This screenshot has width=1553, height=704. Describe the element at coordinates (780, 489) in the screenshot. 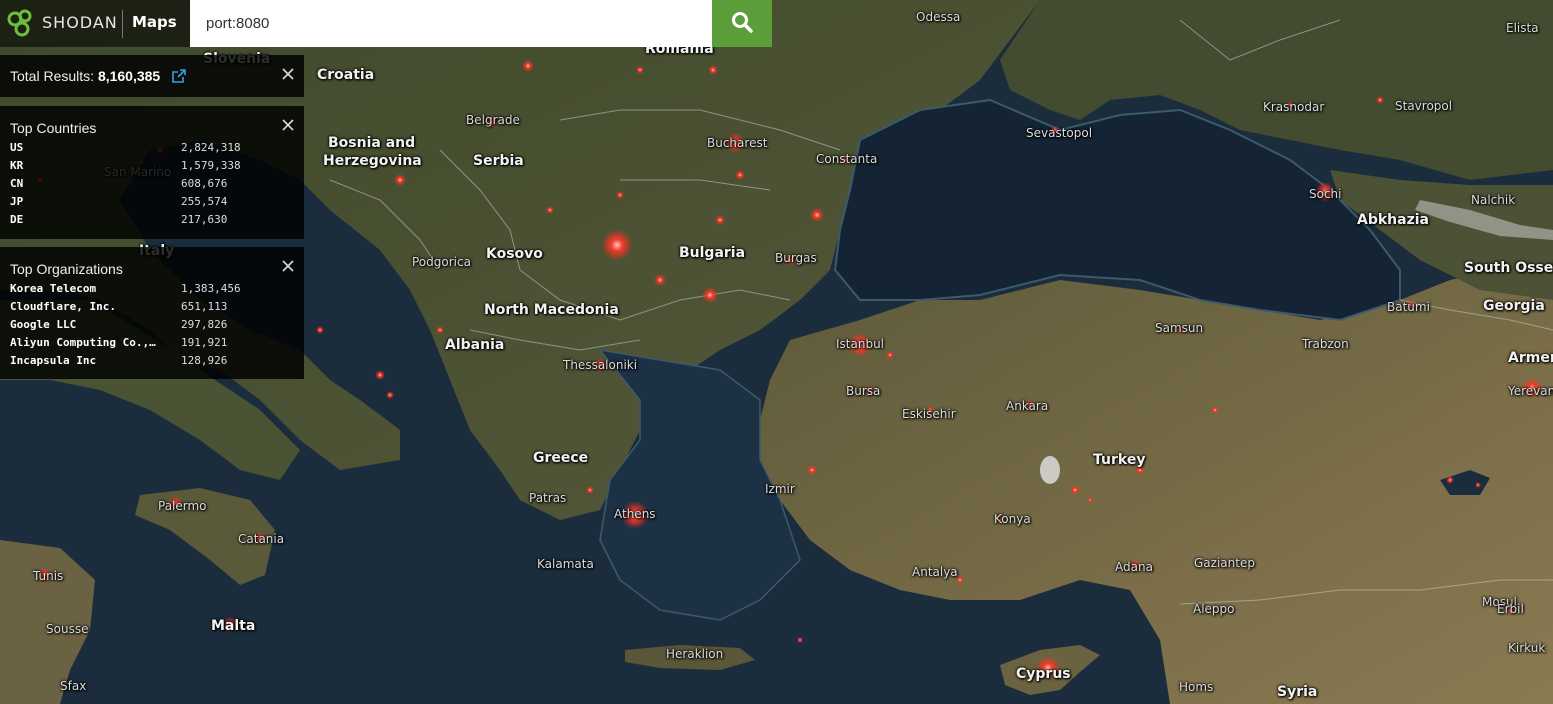

I see `map-label-city: Izmir` at that location.